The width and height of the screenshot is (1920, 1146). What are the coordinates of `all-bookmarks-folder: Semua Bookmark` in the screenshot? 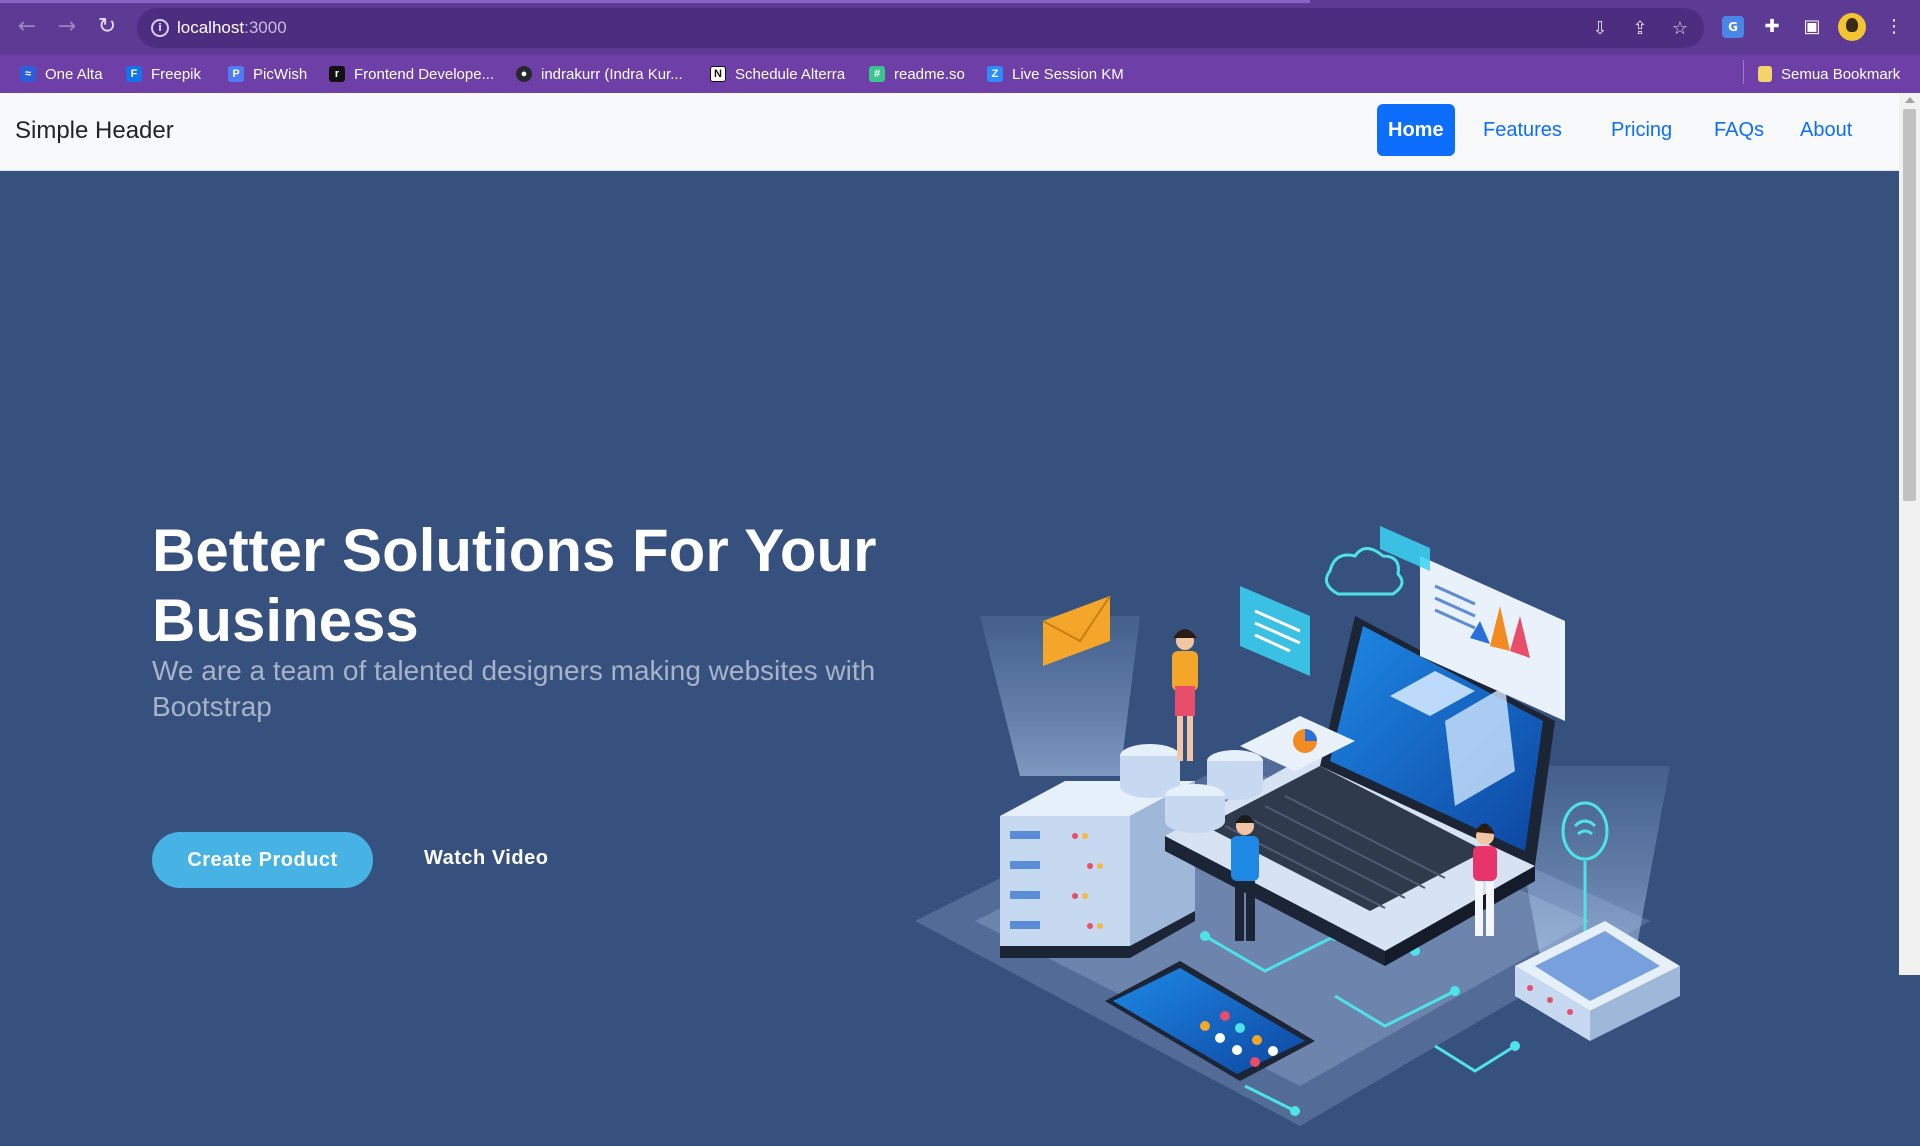 It's located at (1829, 74).